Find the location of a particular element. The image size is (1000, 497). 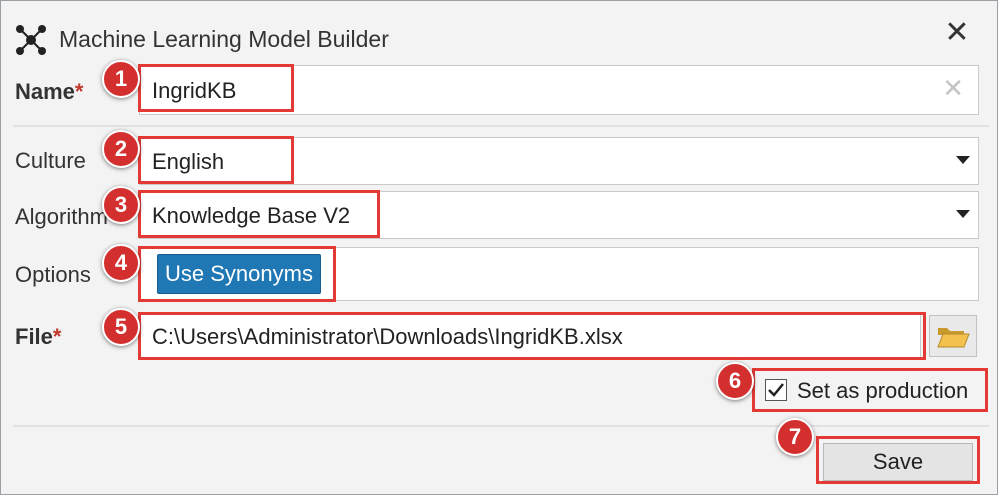

dialog-title: Machine Learning Model Builder is located at coordinates (224, 39).